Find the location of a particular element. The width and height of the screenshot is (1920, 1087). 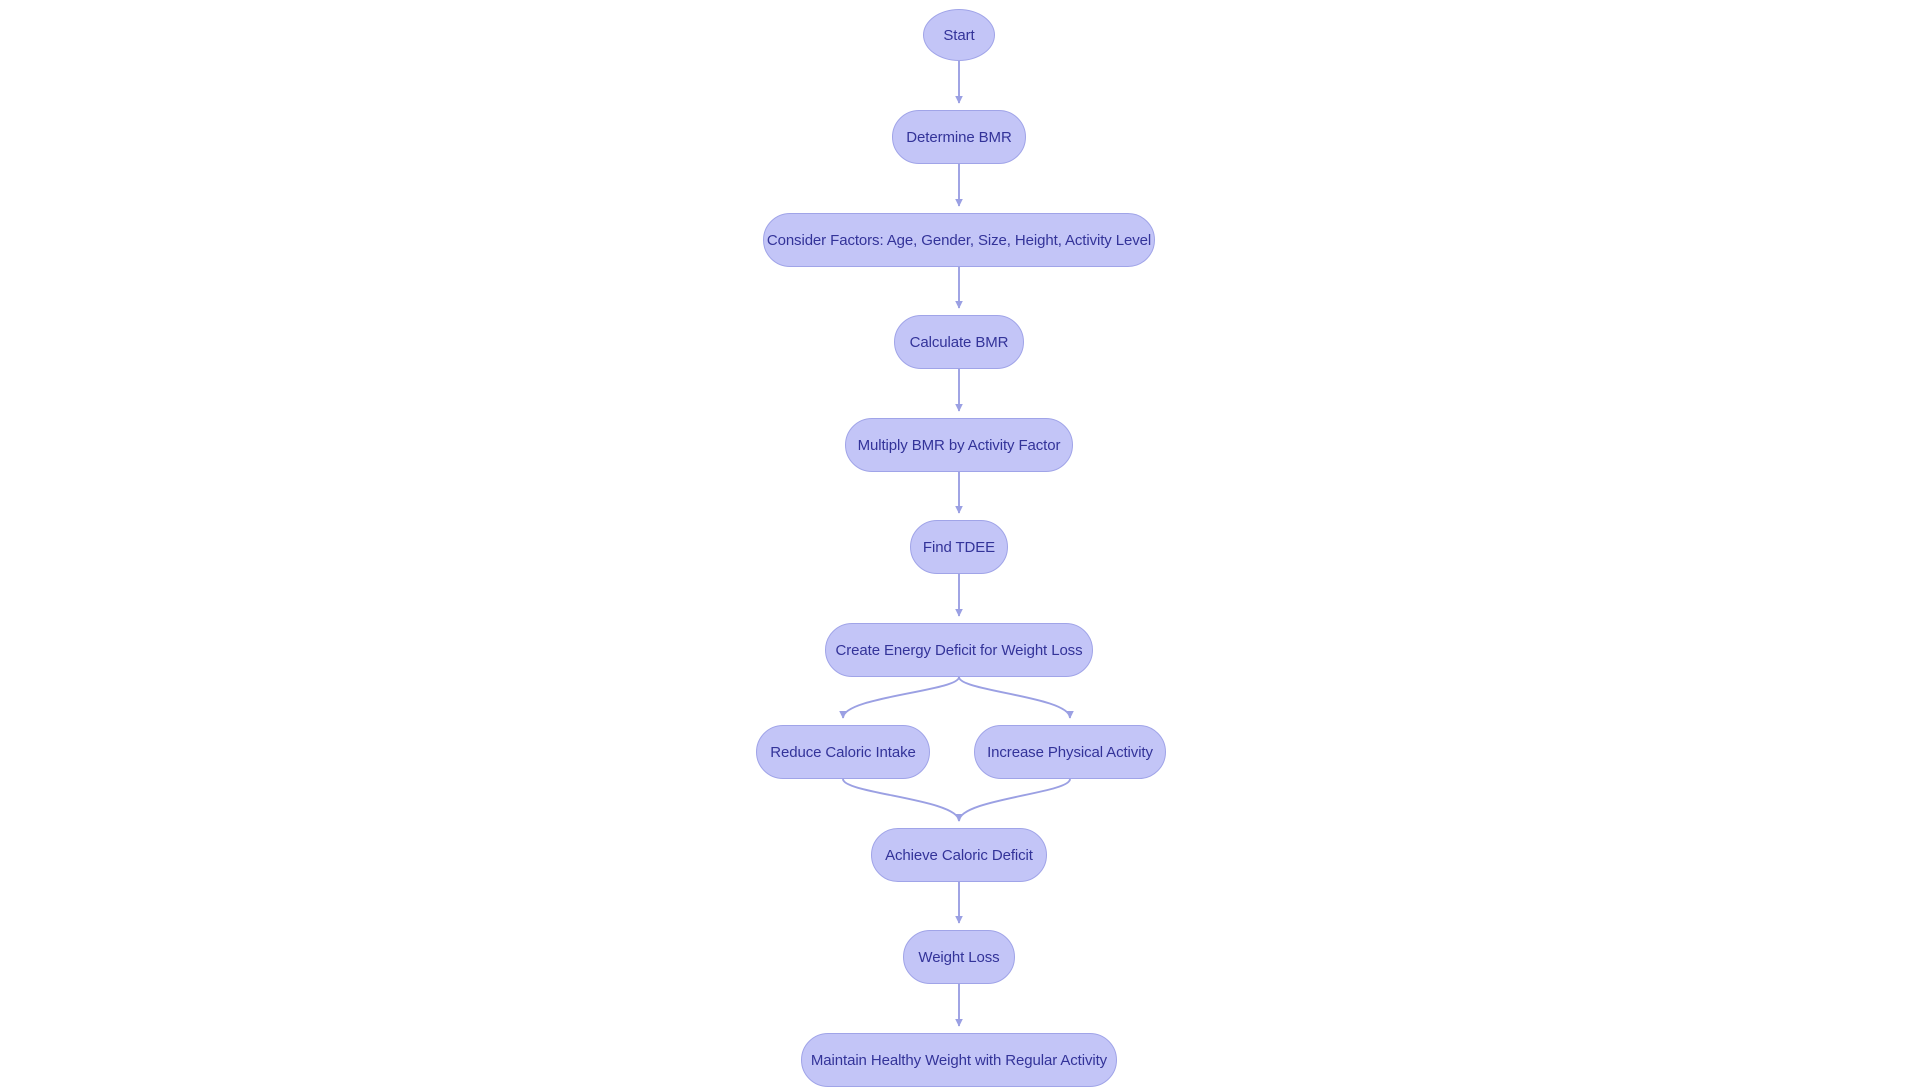

flow-node-increase: Increase Physical Activity is located at coordinates (1070, 752).